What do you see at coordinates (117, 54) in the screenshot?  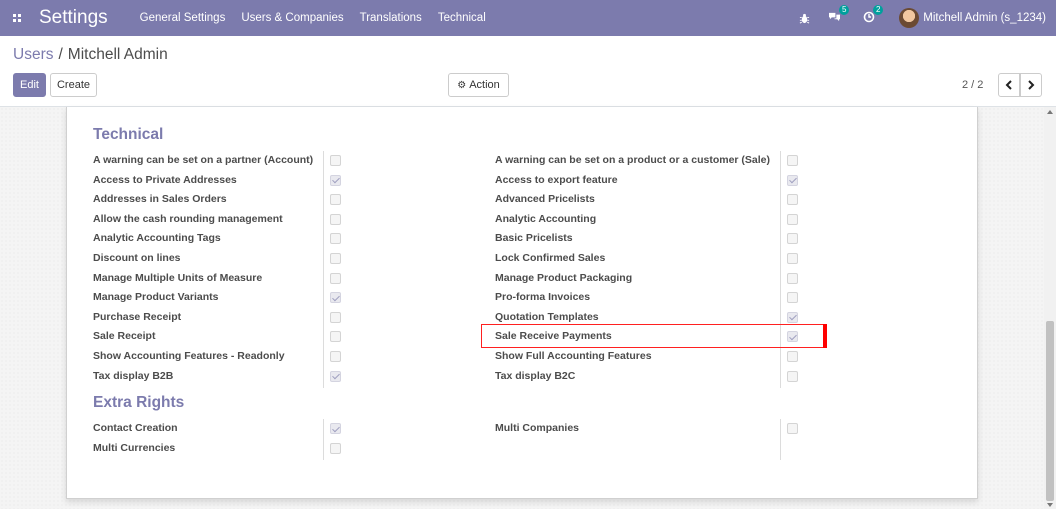 I see `breadcrumb-current: Mitchell Admin` at bounding box center [117, 54].